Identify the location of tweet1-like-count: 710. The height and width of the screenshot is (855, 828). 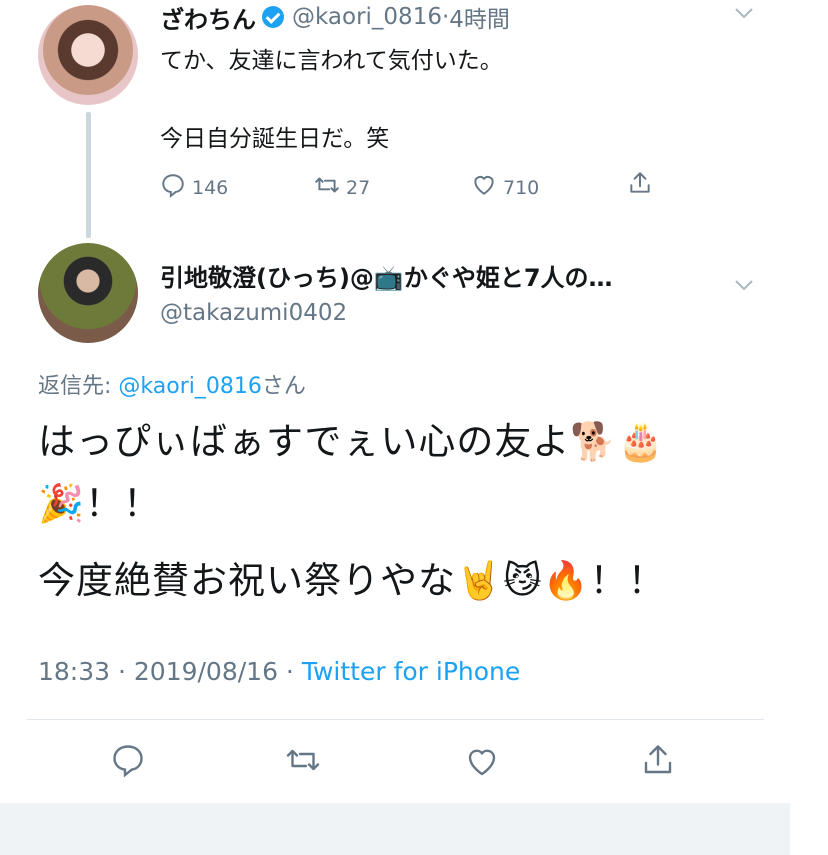
(521, 187).